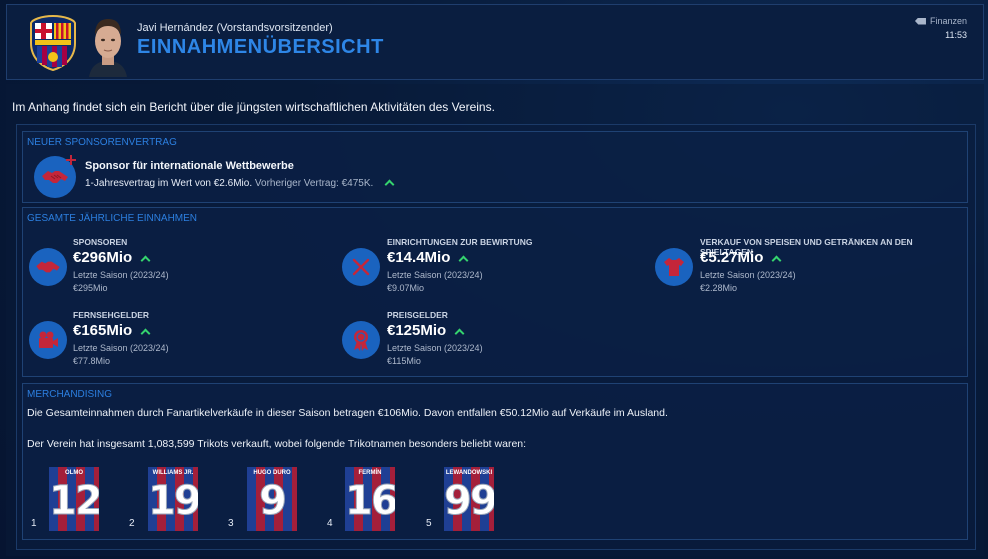  What do you see at coordinates (260, 47) in the screenshot?
I see `page-title: EINNAHMENÜBERSICHT` at bounding box center [260, 47].